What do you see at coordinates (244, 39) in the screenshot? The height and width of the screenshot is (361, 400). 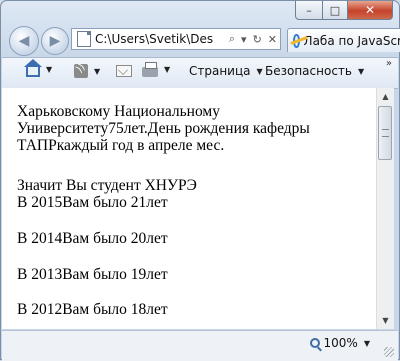 I see `dropdown-icon: ▾` at bounding box center [244, 39].